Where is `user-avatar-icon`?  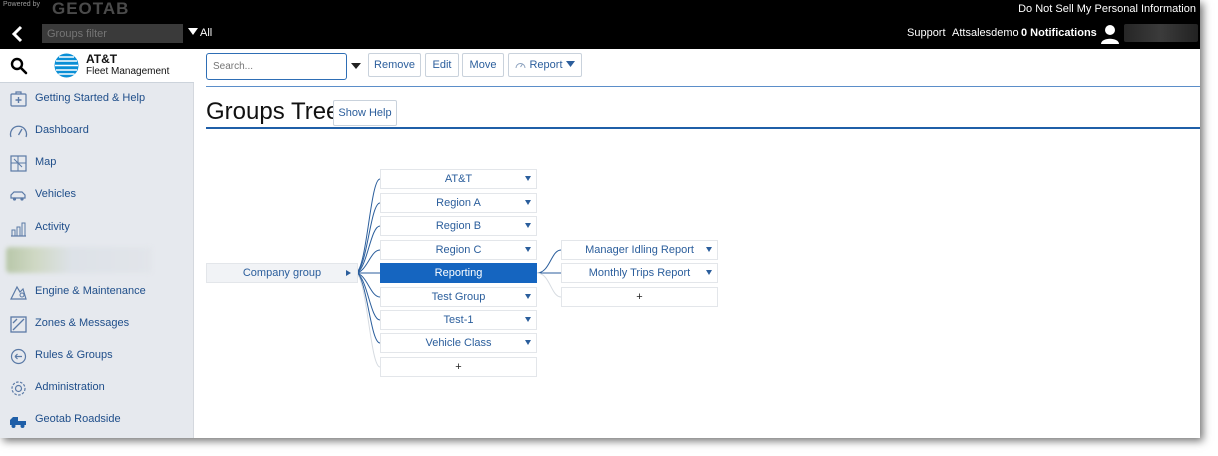 user-avatar-icon is located at coordinates (1110, 34).